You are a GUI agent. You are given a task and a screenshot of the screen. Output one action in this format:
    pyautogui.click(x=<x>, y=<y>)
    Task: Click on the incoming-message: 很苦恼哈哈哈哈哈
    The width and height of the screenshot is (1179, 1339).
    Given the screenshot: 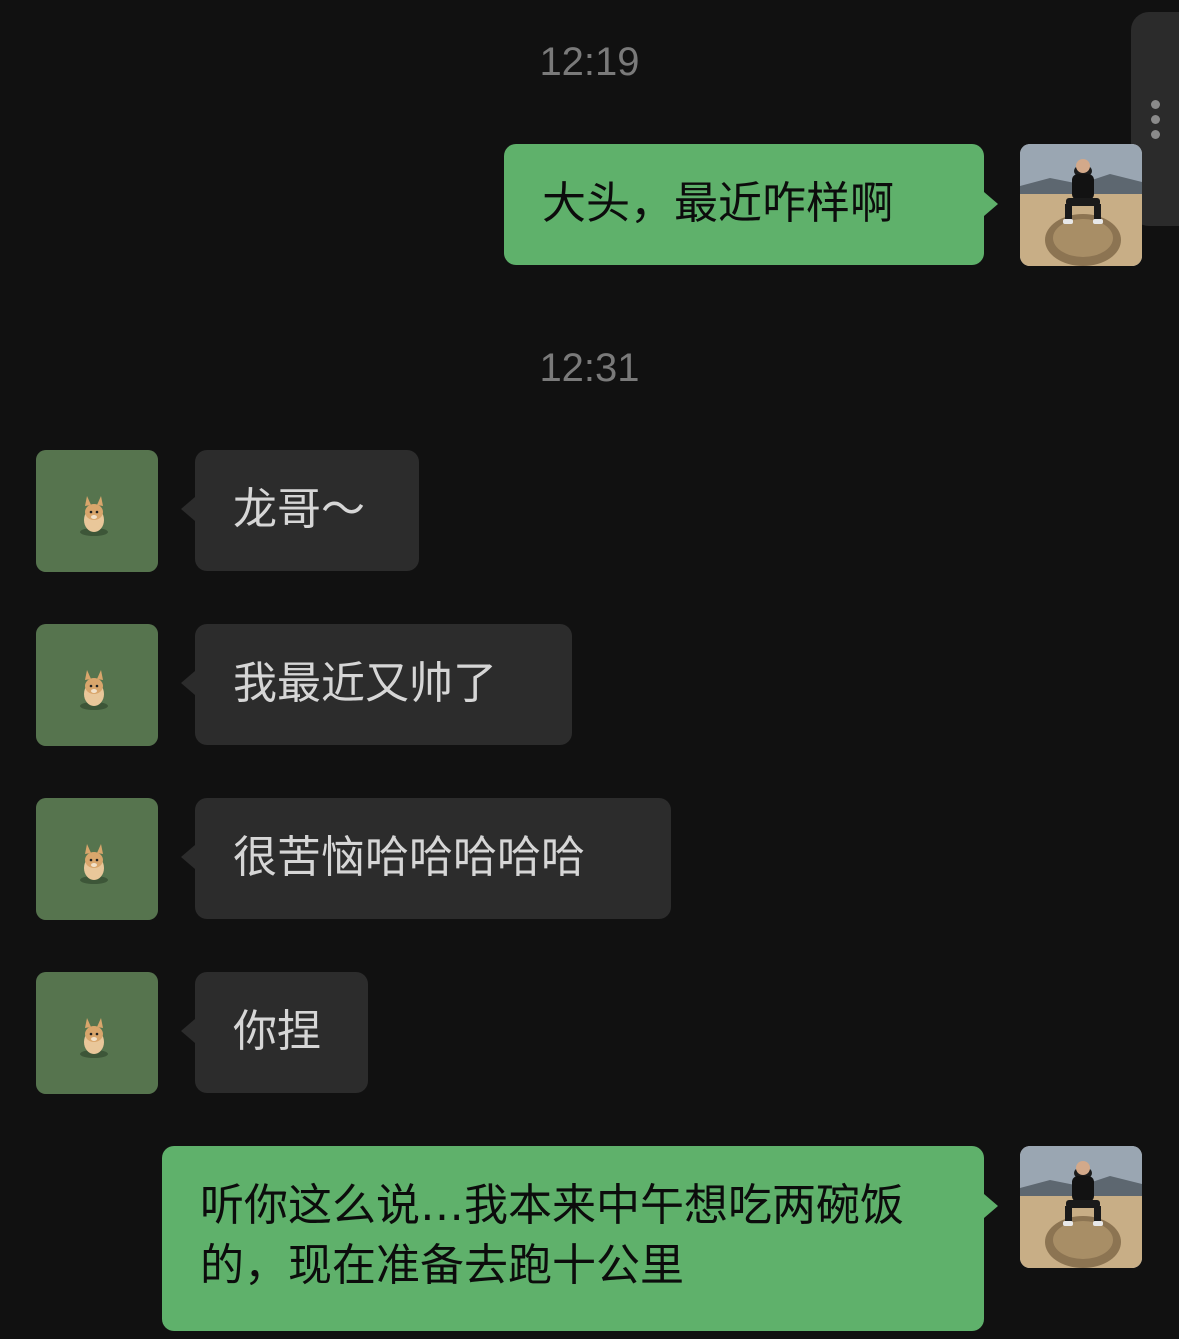 What is the action you would take?
    pyautogui.click(x=433, y=858)
    